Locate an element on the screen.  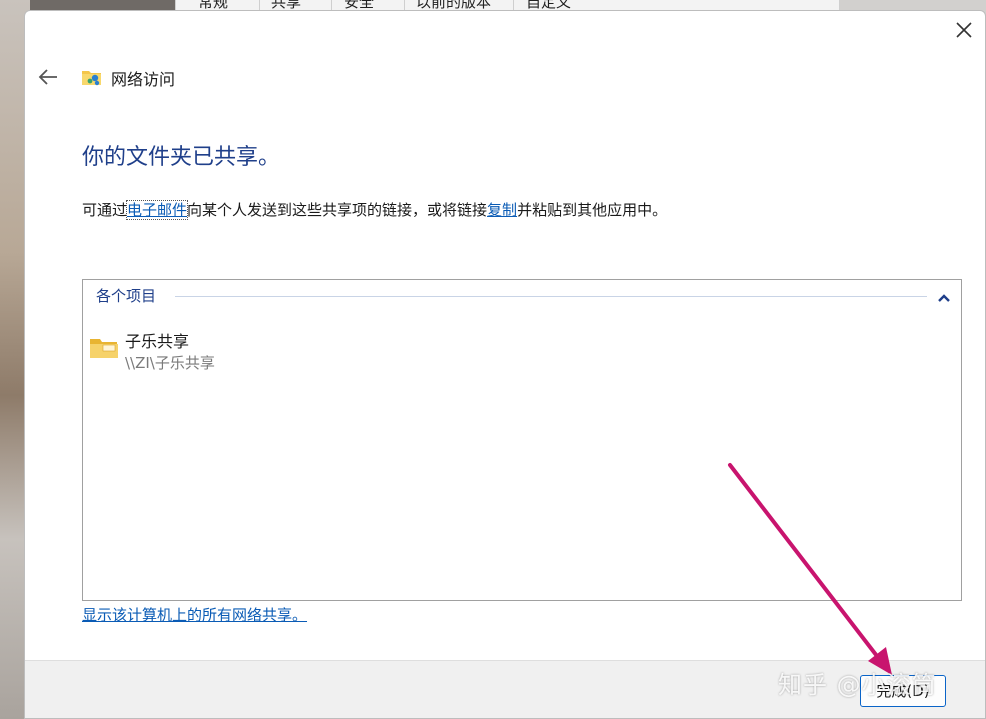
email-link: 电子邮件 is located at coordinates (157, 210).